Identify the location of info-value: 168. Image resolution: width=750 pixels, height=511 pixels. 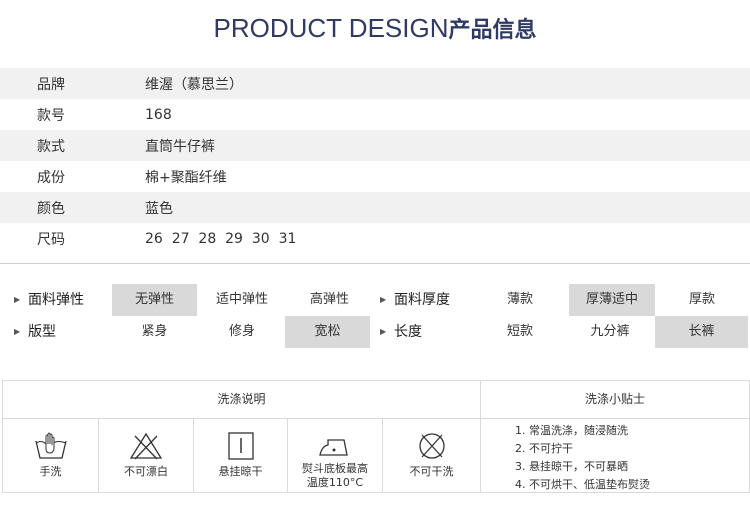
(158, 114).